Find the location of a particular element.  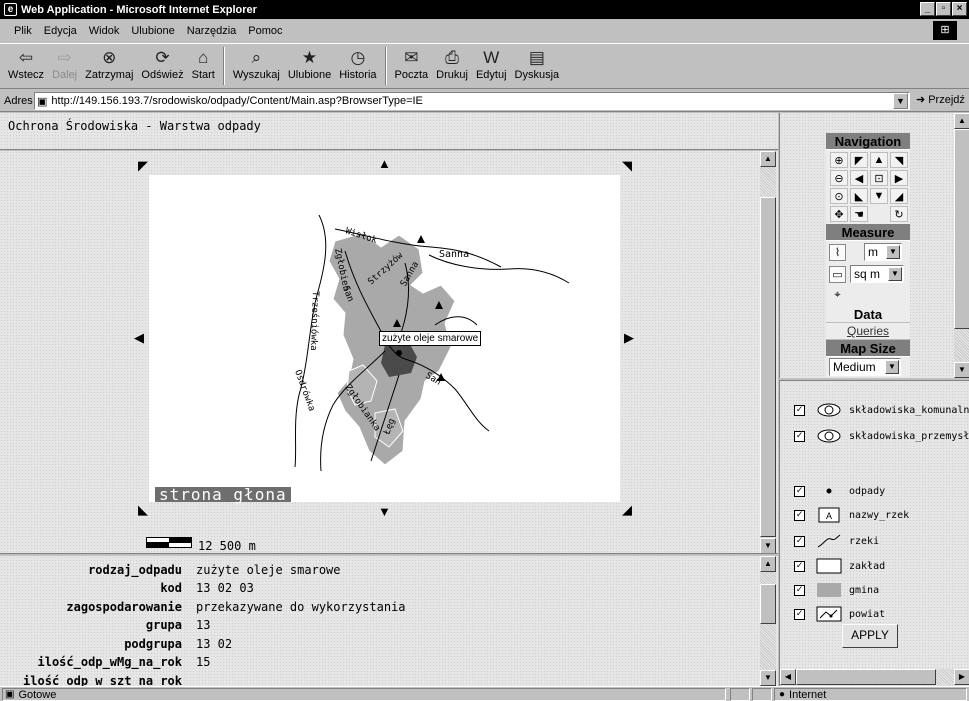

pan-east-tool-icon: ▶ is located at coordinates (899, 178).